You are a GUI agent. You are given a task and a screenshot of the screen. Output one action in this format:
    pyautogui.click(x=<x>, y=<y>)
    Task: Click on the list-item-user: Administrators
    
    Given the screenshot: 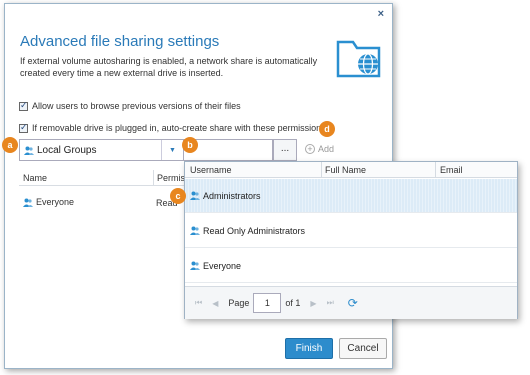 What is the action you would take?
    pyautogui.click(x=225, y=196)
    